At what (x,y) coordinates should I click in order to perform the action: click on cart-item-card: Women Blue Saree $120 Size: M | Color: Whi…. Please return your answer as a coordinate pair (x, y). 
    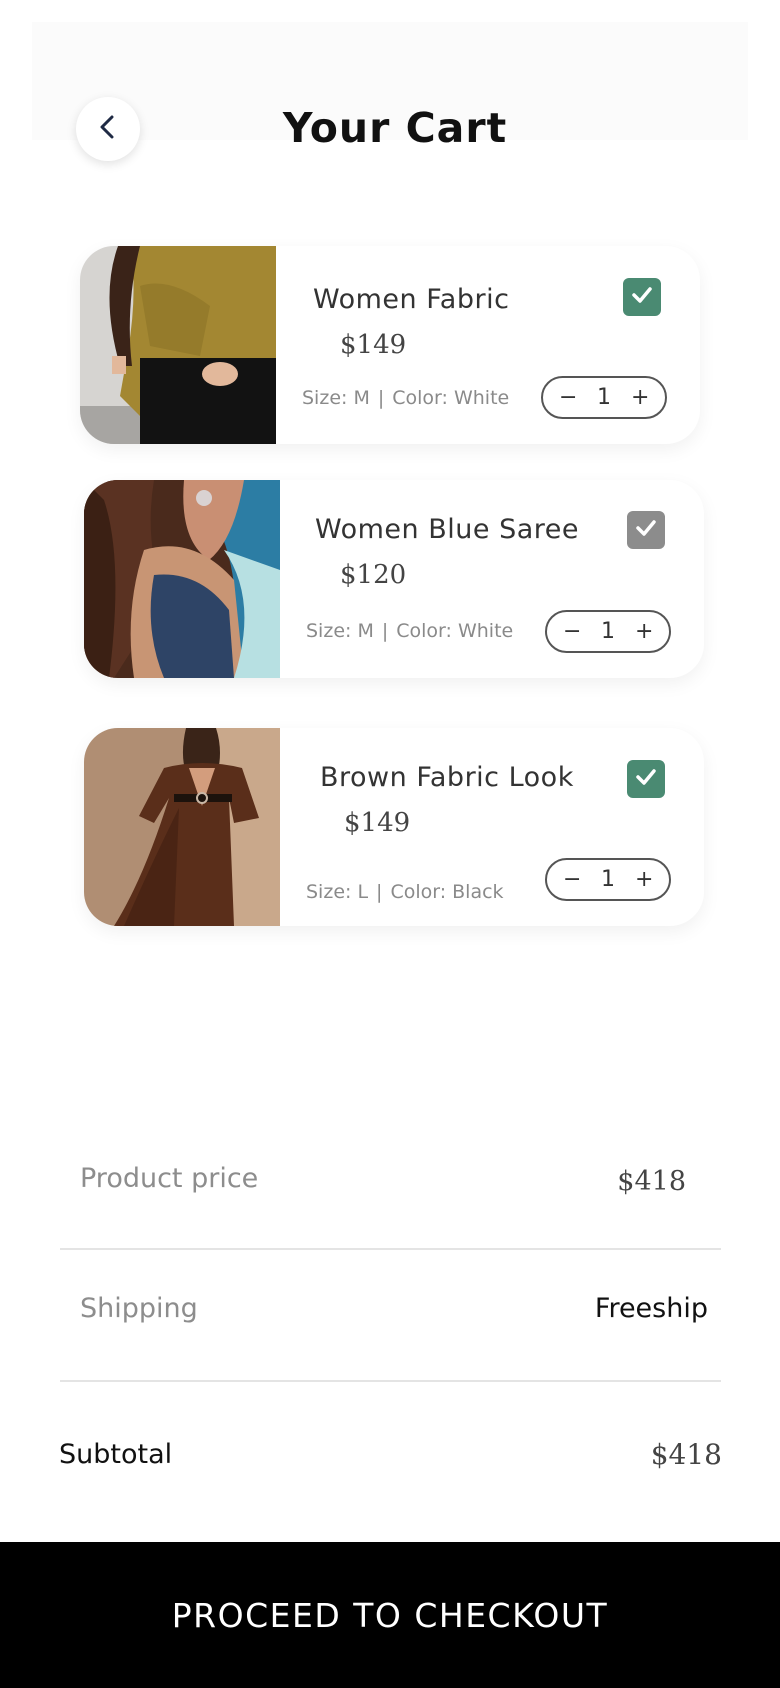
    Looking at the image, I should click on (394, 579).